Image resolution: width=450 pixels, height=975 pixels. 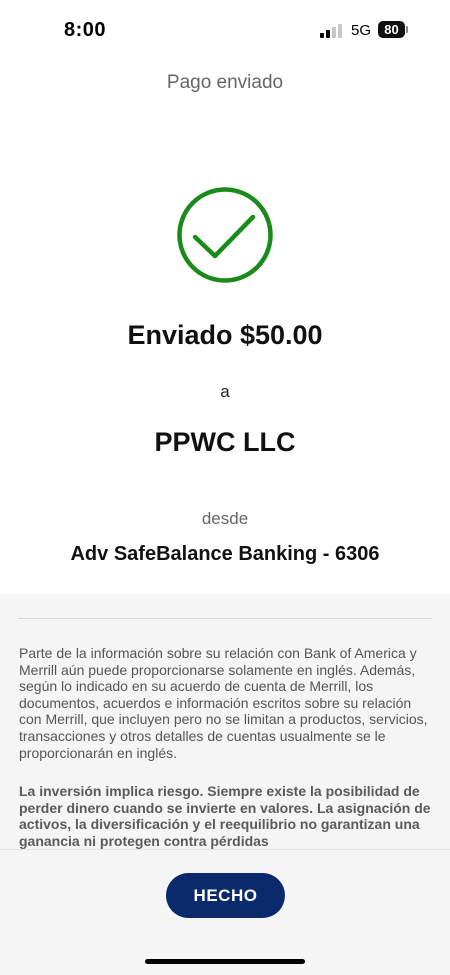 I want to click on signal-strength-icon, so click(x=332, y=31).